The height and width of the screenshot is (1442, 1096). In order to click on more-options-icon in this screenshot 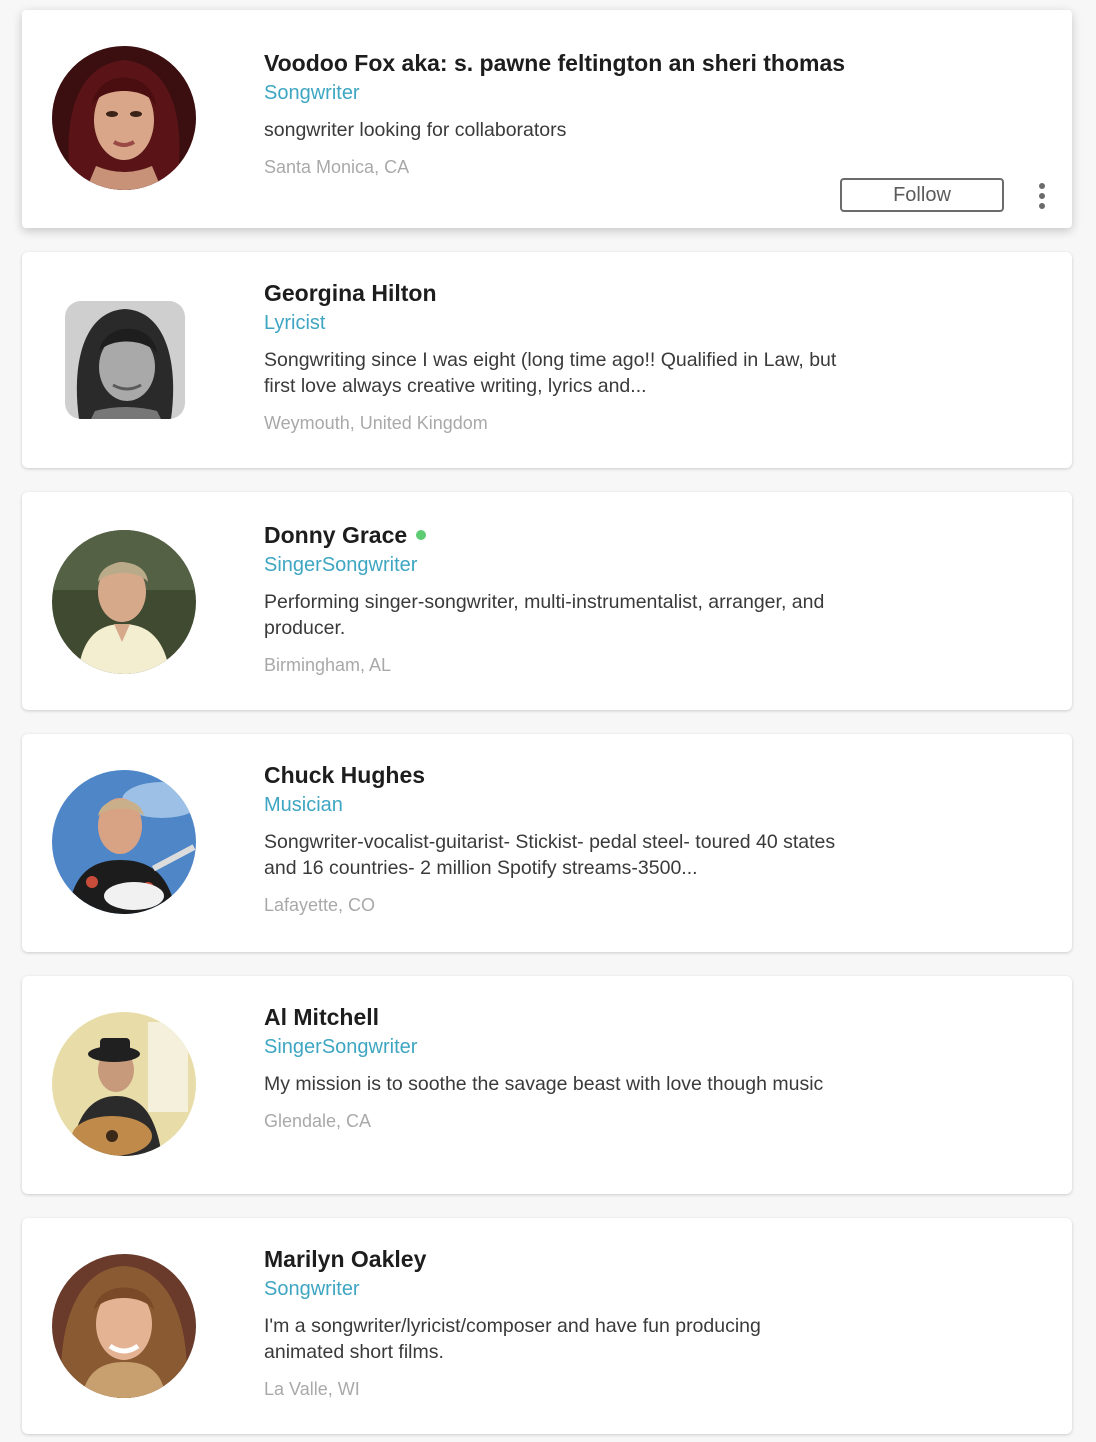, I will do `click(1042, 196)`.